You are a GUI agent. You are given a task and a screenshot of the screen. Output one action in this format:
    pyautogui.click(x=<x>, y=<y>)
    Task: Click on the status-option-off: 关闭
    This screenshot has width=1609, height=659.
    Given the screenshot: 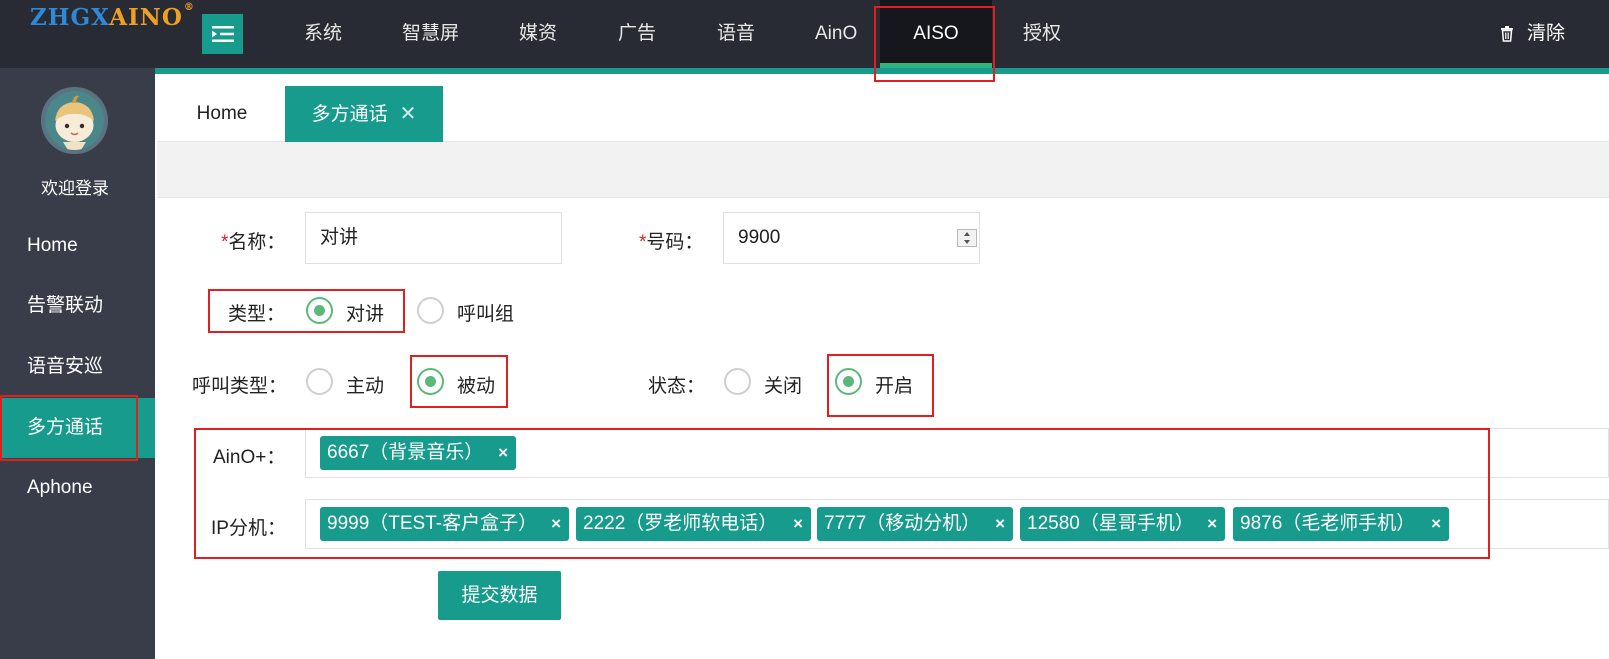 What is the action you would take?
    pyautogui.click(x=783, y=384)
    